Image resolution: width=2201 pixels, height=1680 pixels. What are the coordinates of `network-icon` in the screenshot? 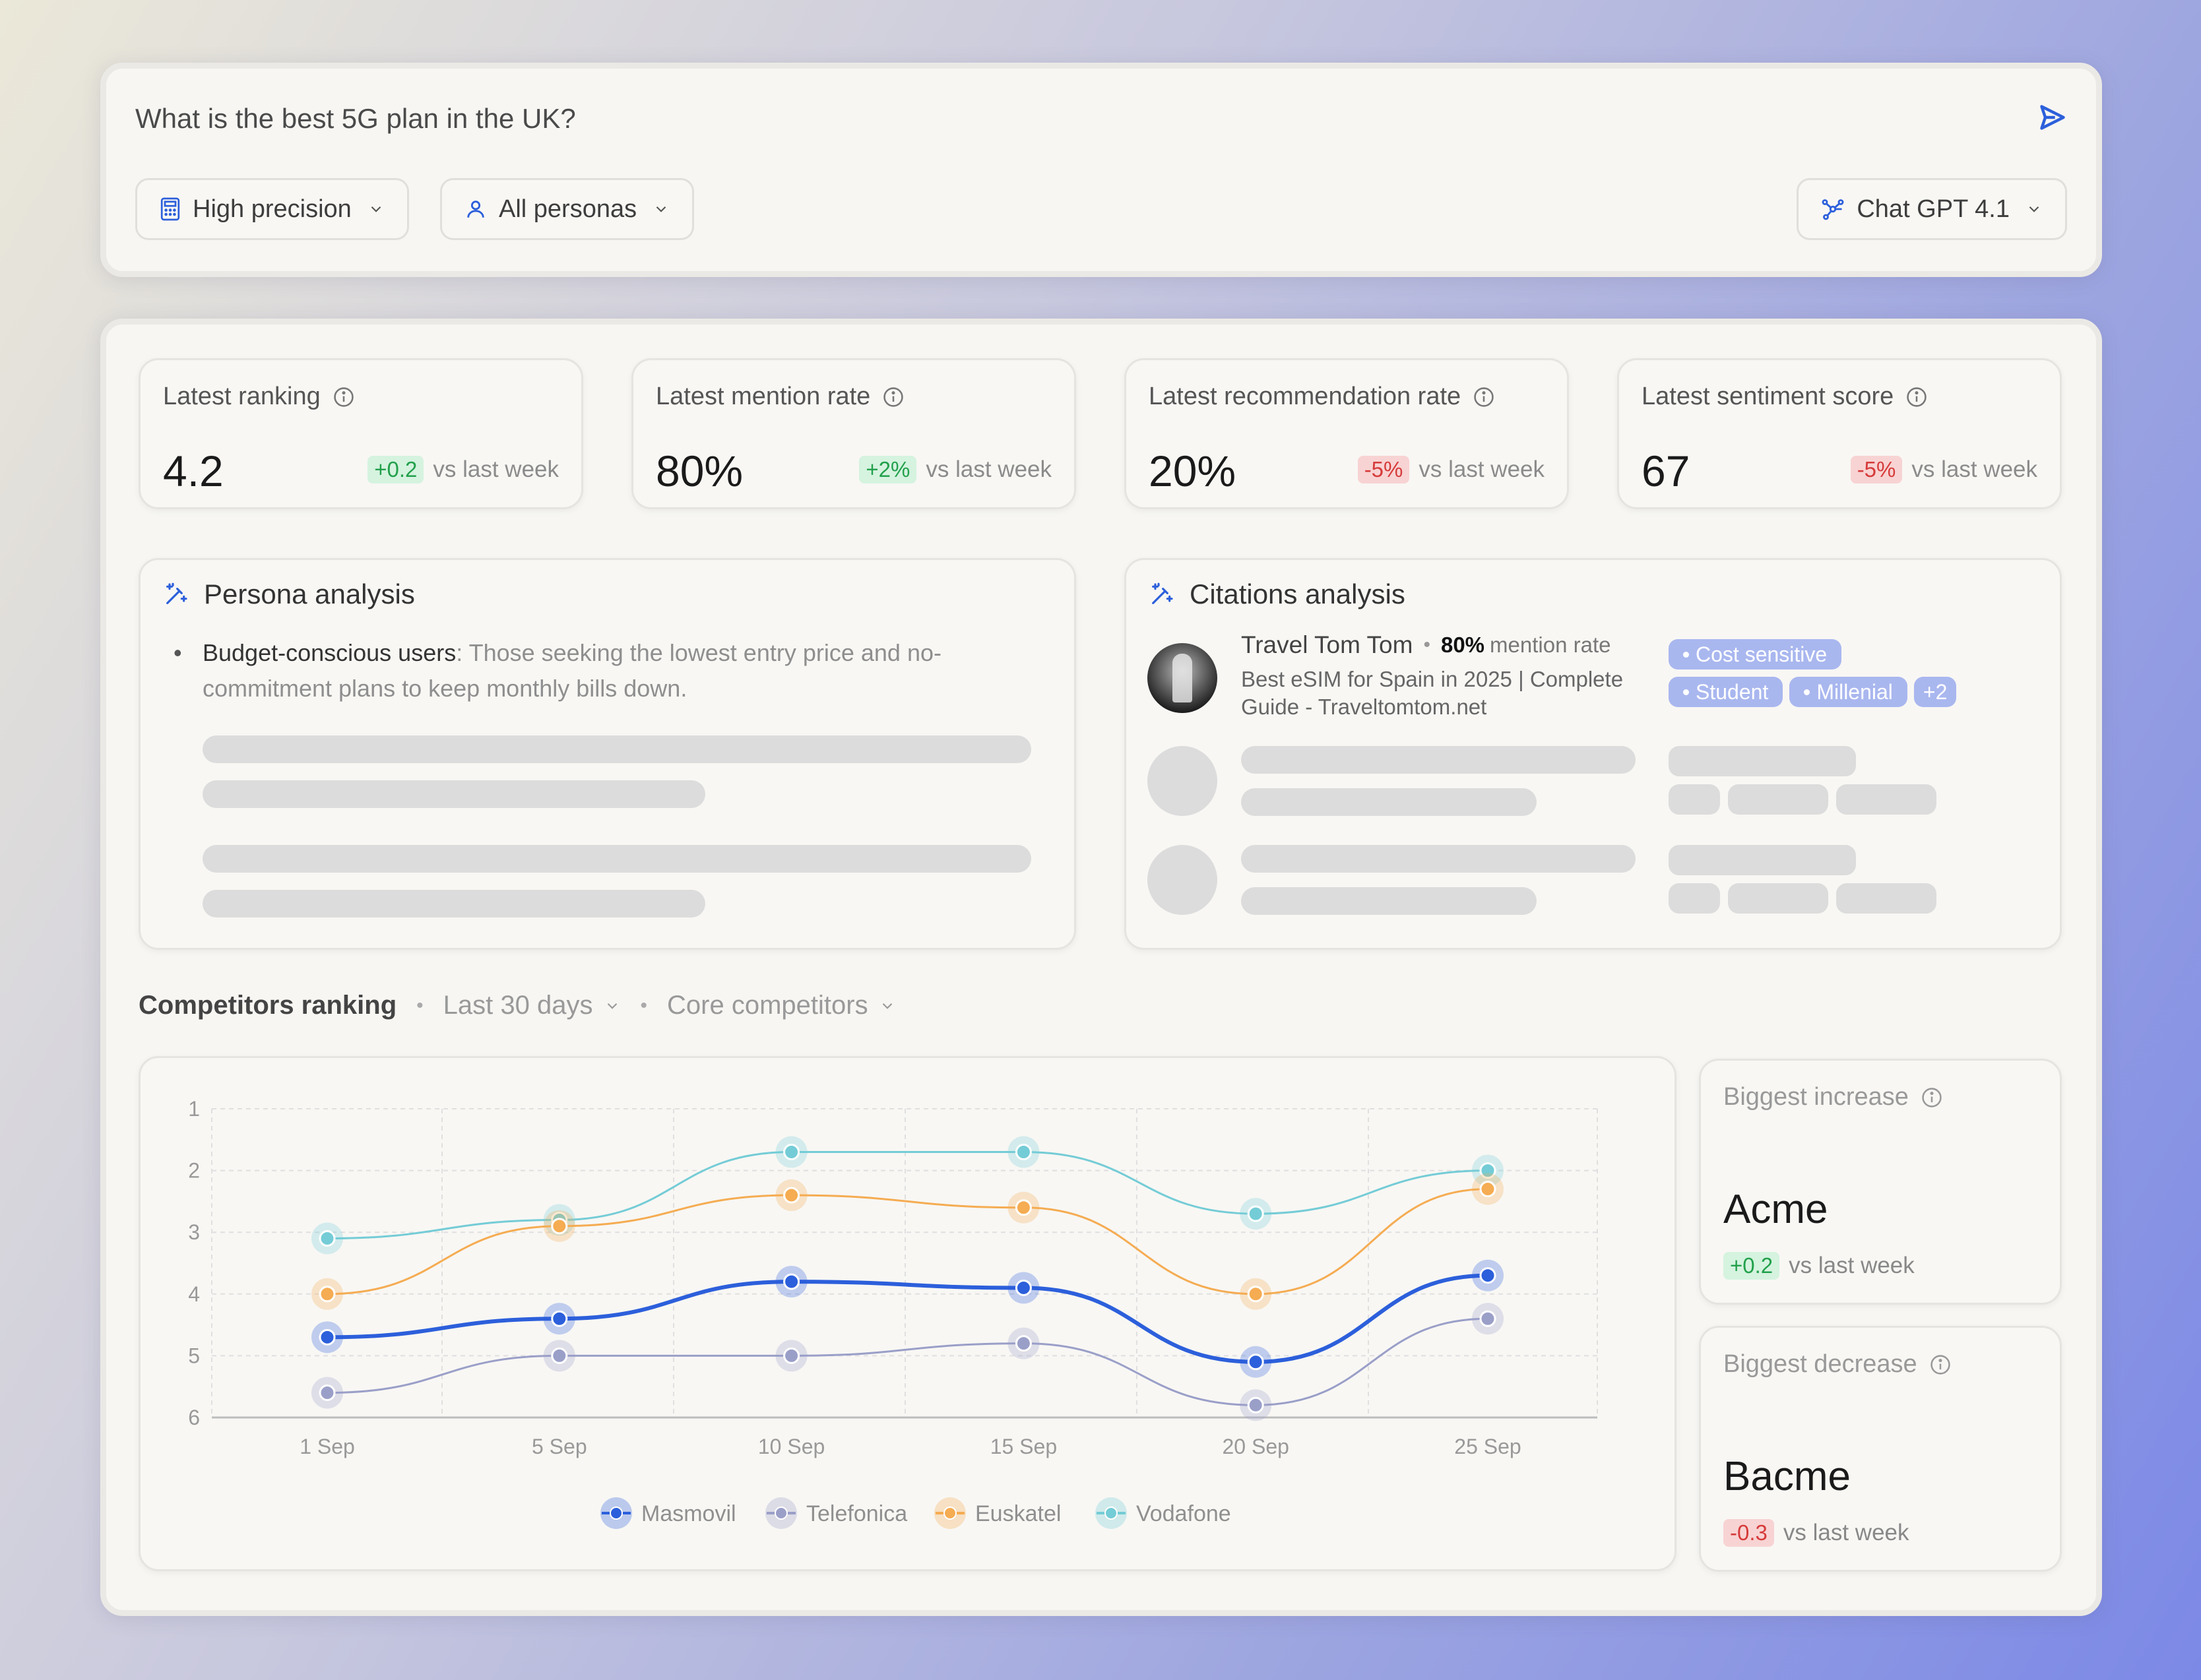 It's located at (1833, 209).